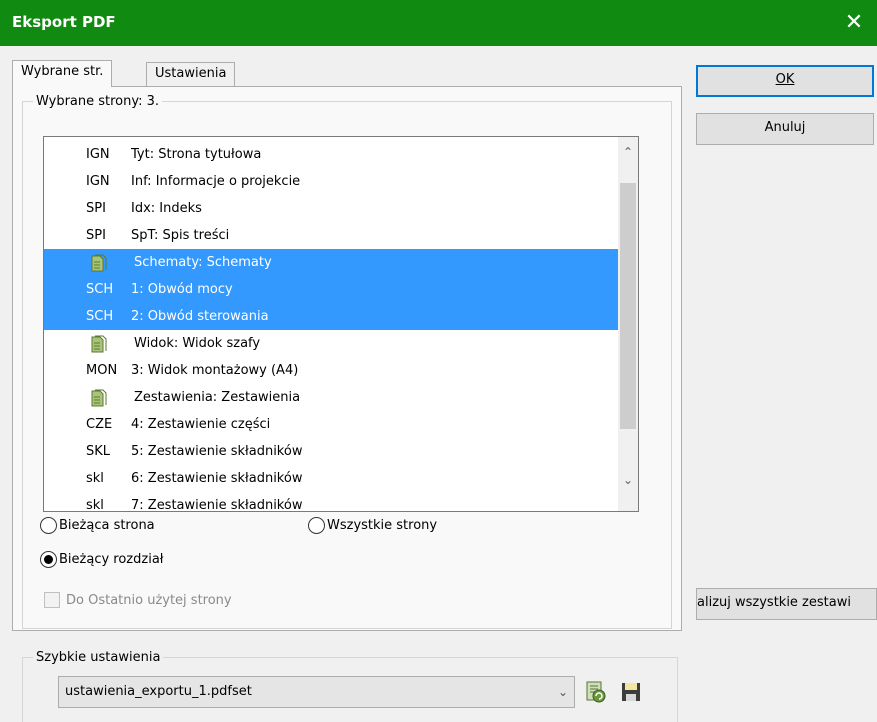 The image size is (877, 722). What do you see at coordinates (562, 692) in the screenshot?
I see `chevron-down-icon: ⌄` at bounding box center [562, 692].